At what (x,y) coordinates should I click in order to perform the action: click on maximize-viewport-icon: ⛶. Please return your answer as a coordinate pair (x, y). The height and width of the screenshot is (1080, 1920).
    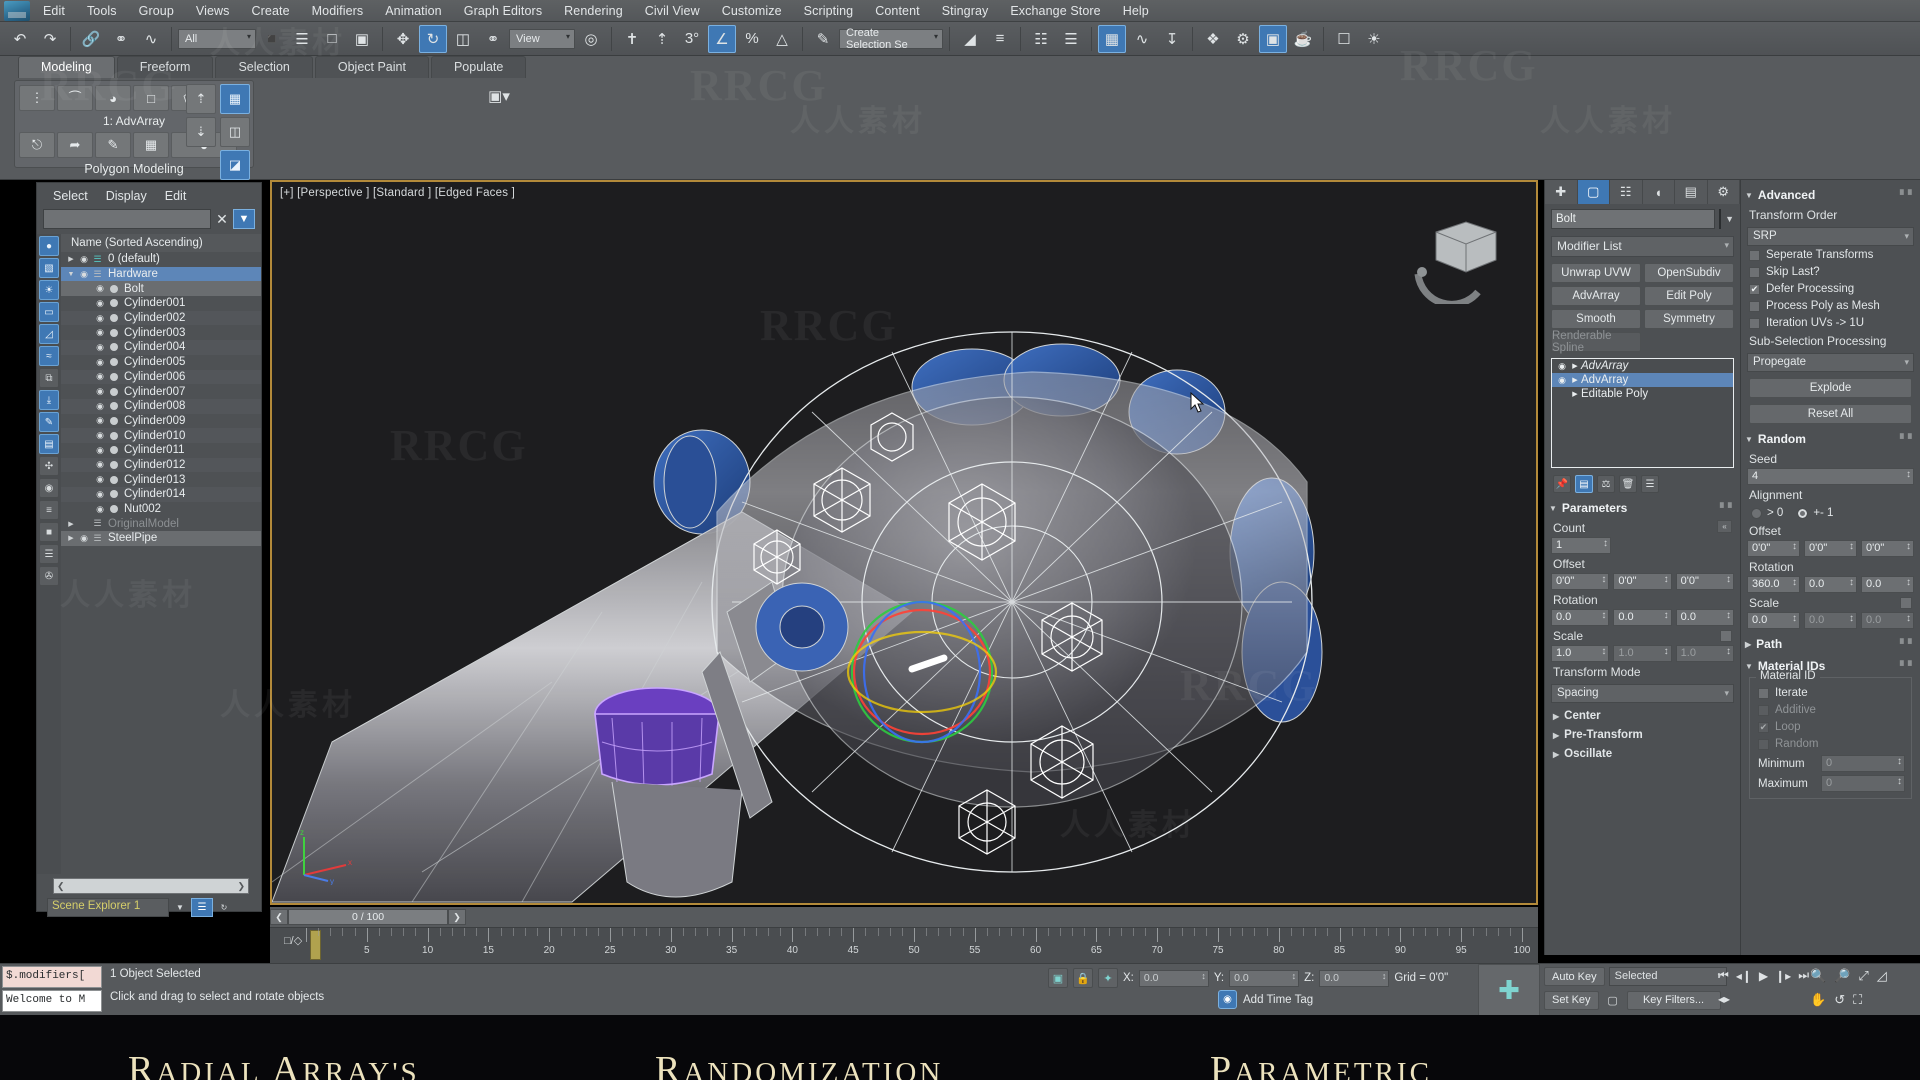
    Looking at the image, I should click on (1857, 1000).